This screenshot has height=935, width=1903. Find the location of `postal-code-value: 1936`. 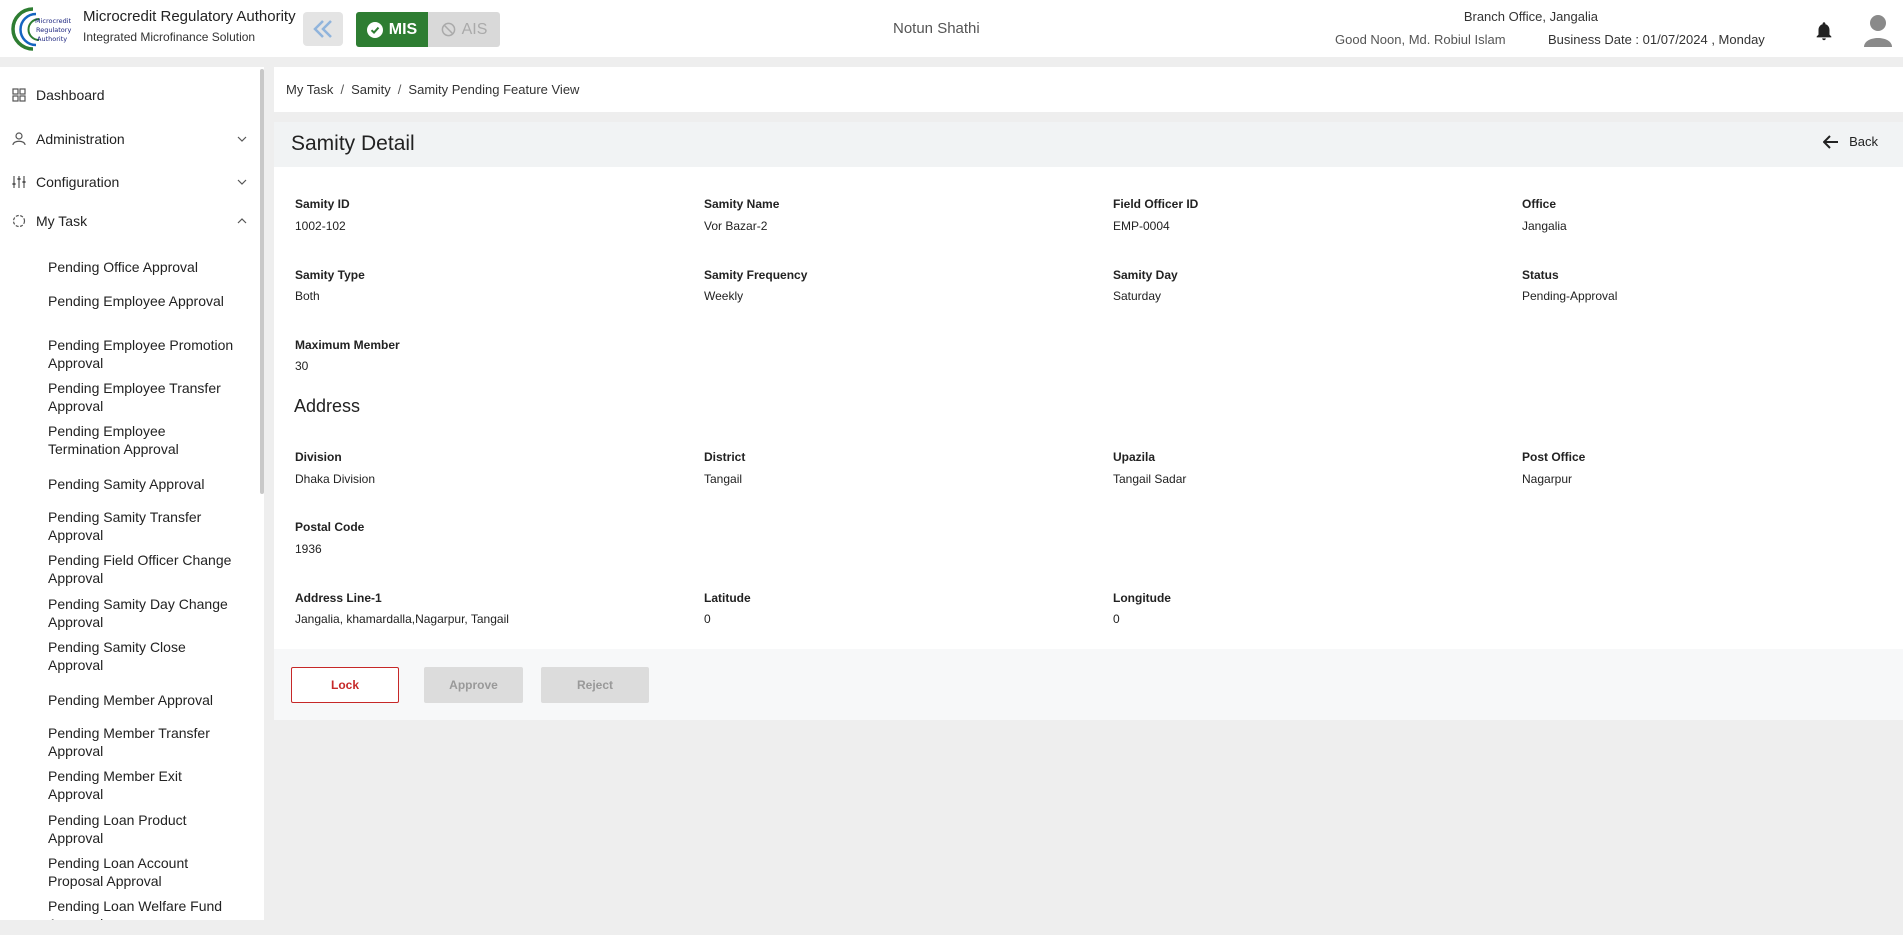

postal-code-value: 1936 is located at coordinates (308, 549).